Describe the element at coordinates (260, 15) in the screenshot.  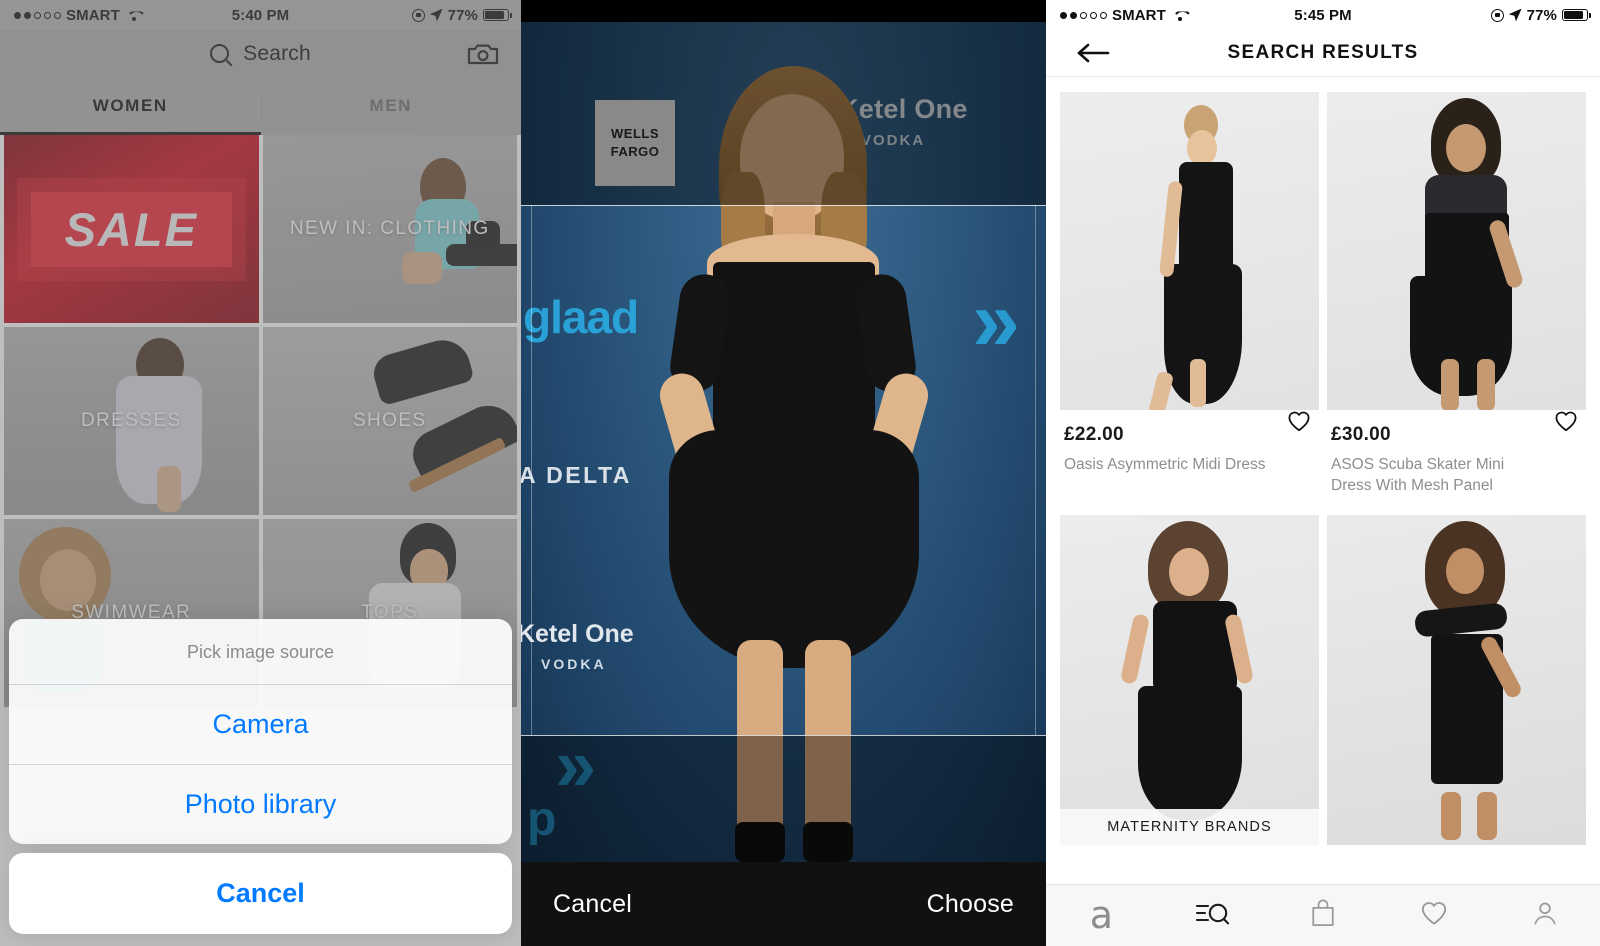
I see `status-bar-left: SMART 5:40 PM 77%` at that location.